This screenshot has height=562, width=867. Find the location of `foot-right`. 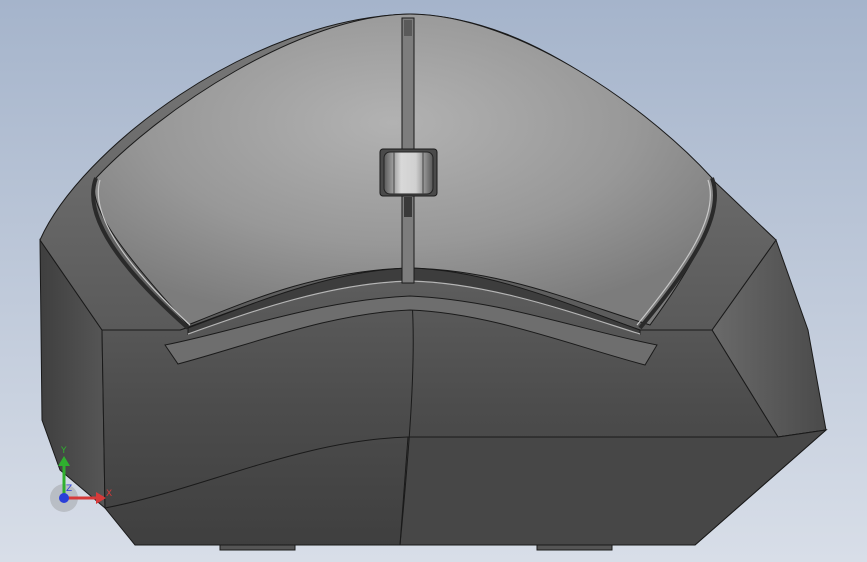

foot-right is located at coordinates (574, 547).